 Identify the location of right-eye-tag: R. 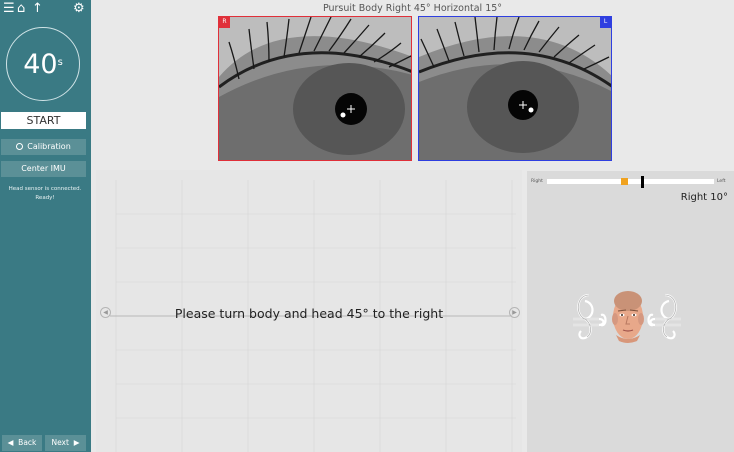
(224, 22).